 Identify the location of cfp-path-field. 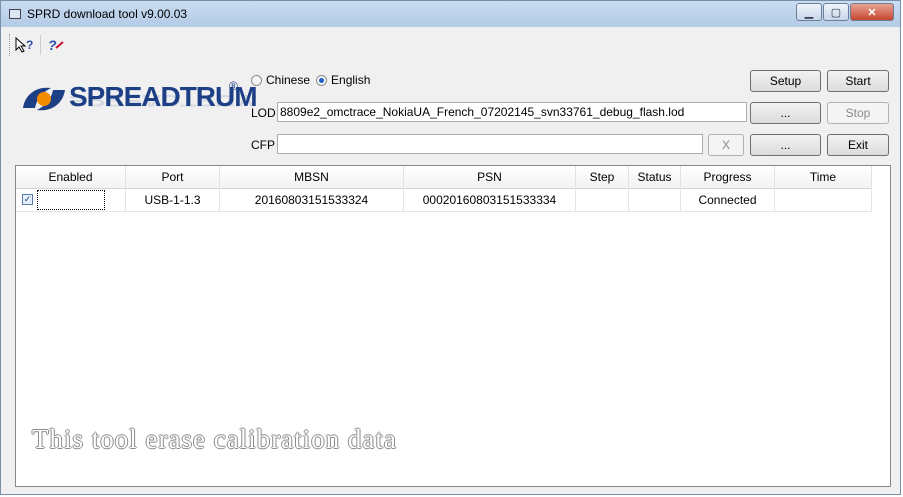
(490, 144).